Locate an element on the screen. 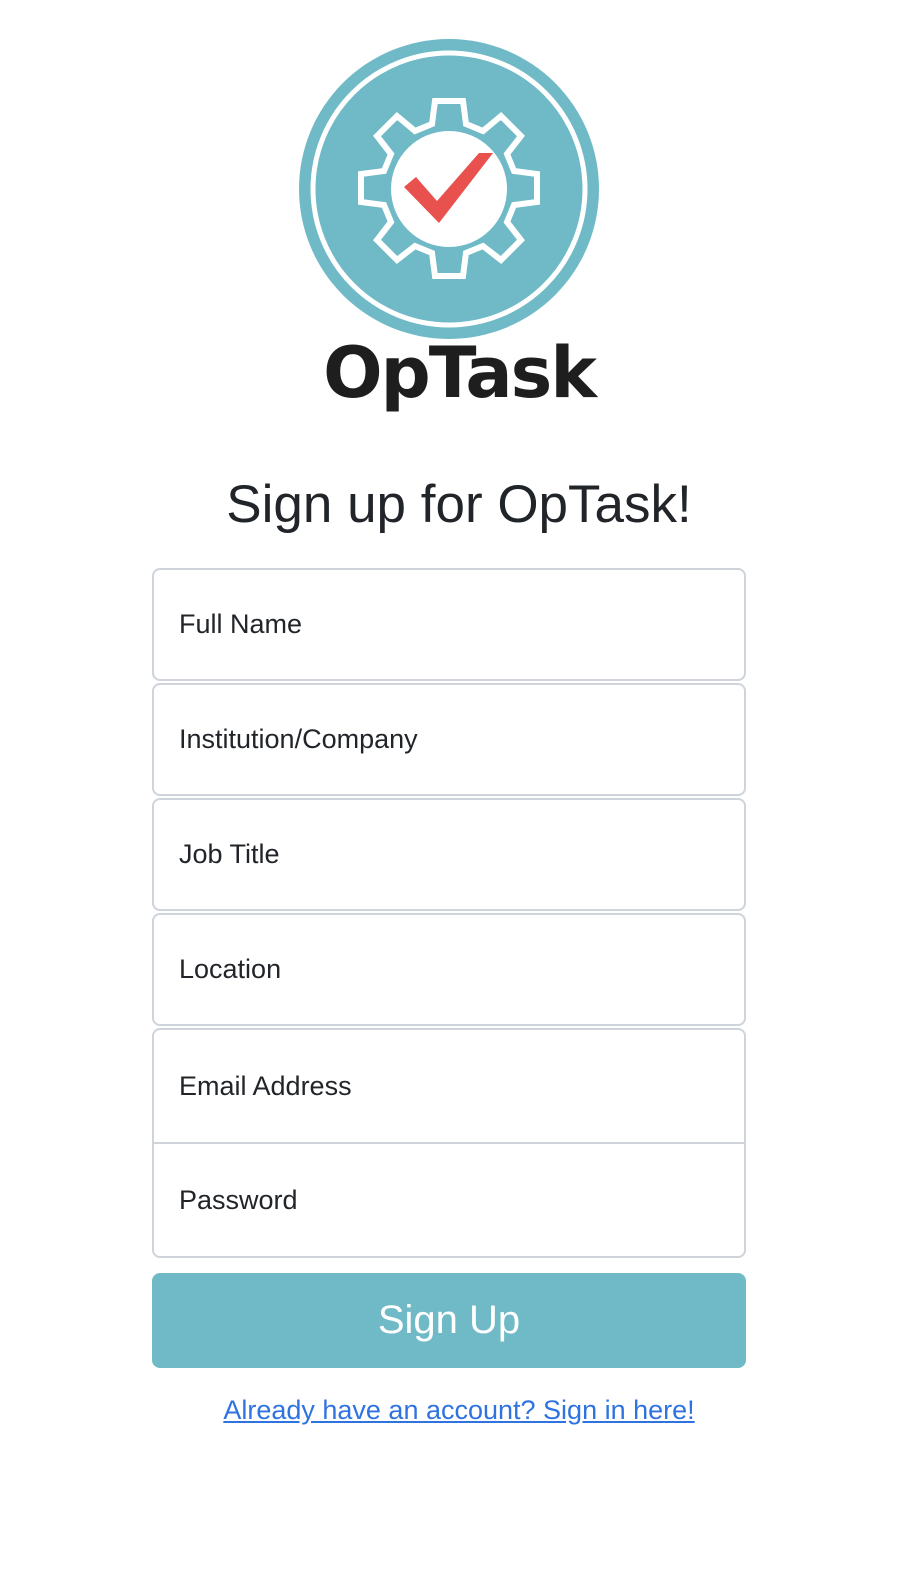 The image size is (918, 1586). institution-company-input is located at coordinates (449, 739).